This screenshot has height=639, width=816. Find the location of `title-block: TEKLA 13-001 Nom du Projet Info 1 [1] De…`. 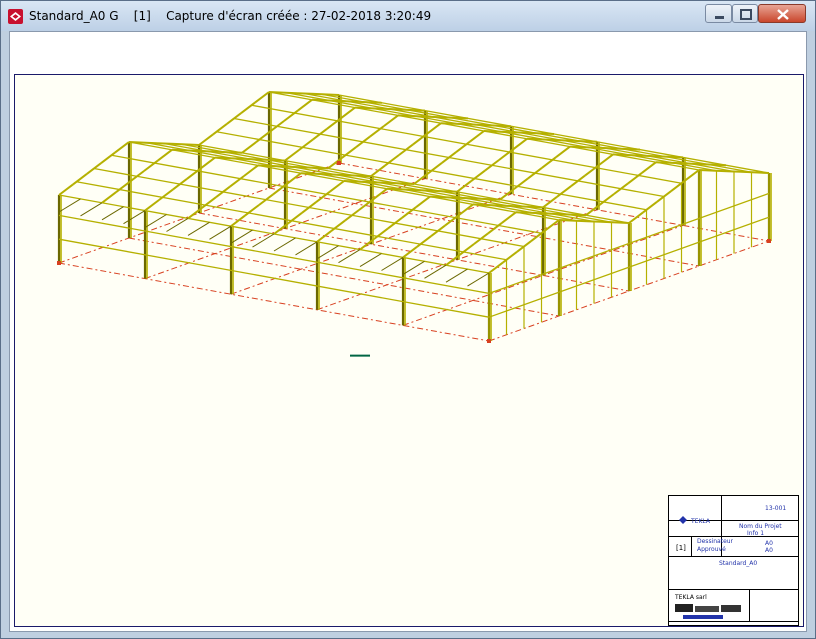

title-block: TEKLA 13-001 Nom du Projet Info 1 [1] De… is located at coordinates (733, 560).